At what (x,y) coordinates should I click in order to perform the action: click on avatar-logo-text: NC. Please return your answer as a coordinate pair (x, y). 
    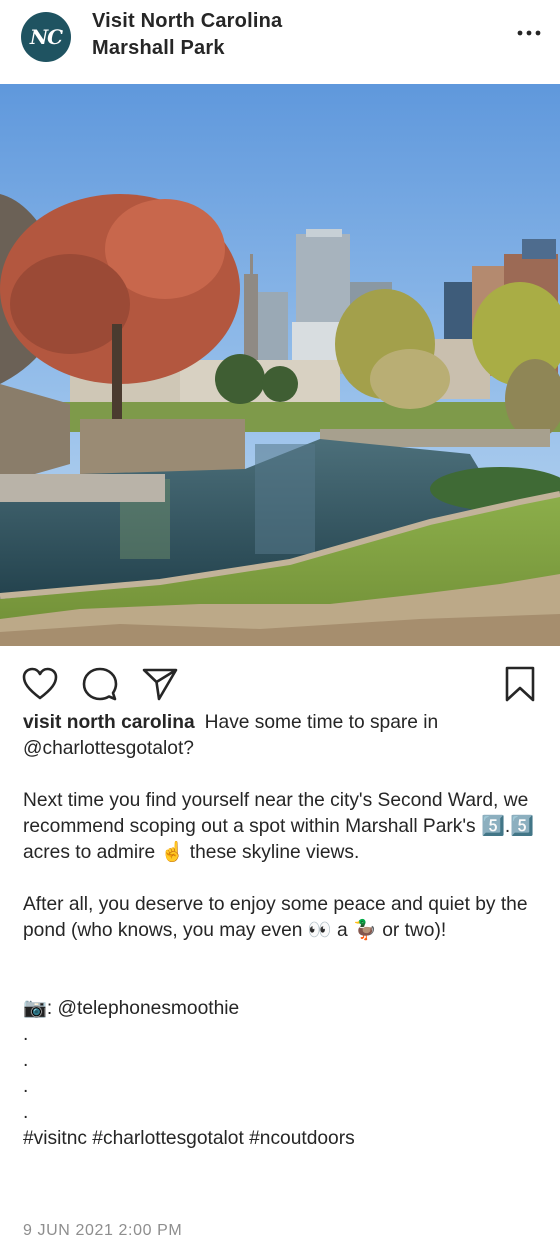
    Looking at the image, I should click on (46, 37).